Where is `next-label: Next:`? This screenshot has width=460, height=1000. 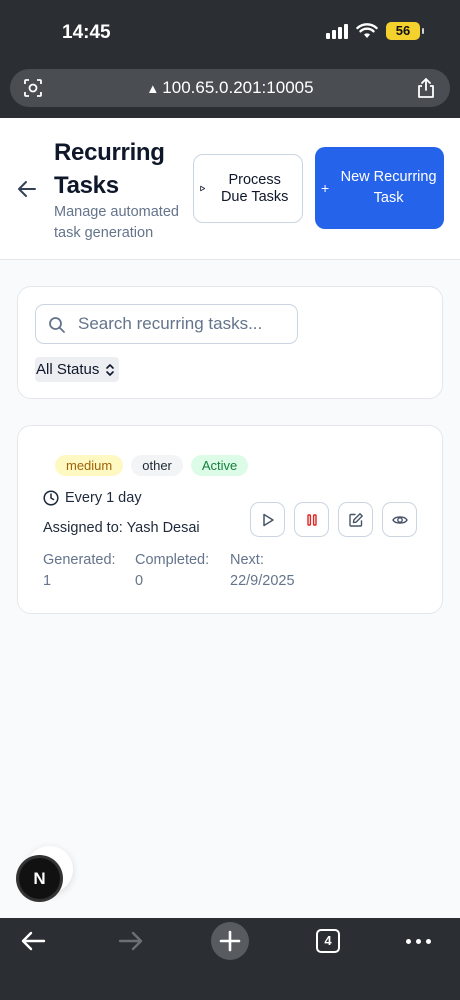
next-label: Next: is located at coordinates (247, 560).